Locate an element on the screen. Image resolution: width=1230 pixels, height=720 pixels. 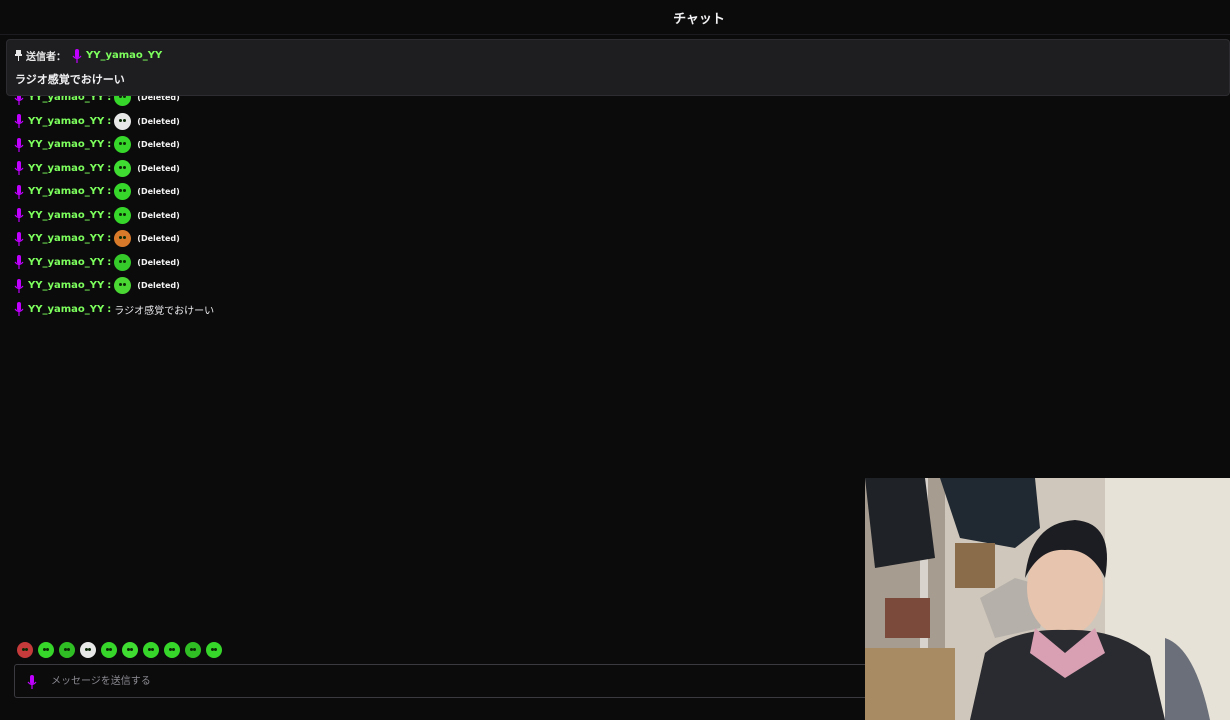
sender-label: 送信者： is located at coordinates (46, 57).